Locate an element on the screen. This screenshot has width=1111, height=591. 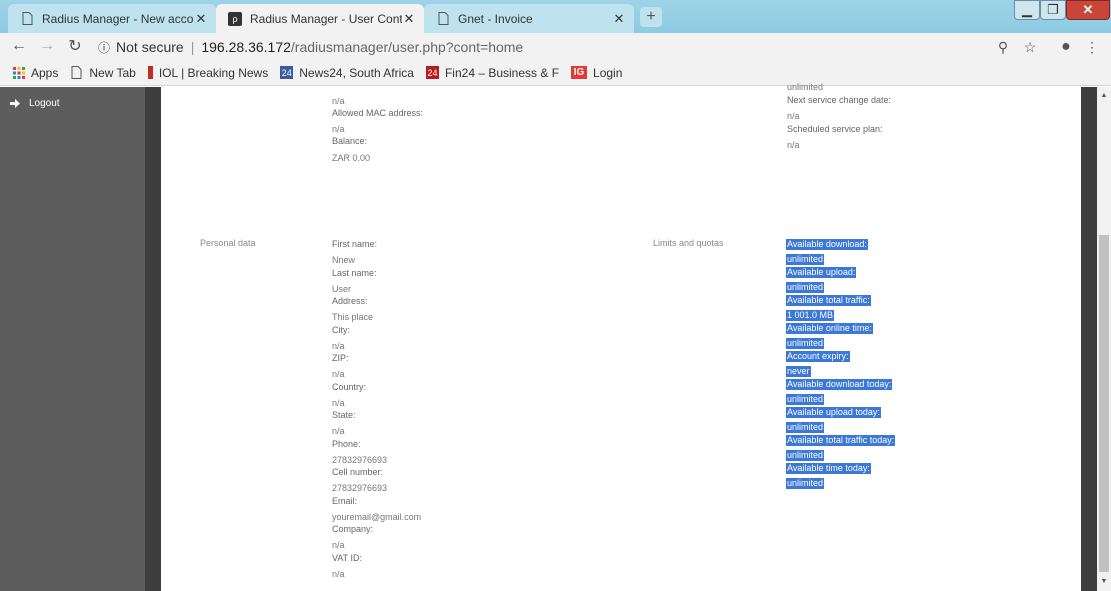
tab-label: Radius Manager - User Control P is located at coordinates (326, 18).